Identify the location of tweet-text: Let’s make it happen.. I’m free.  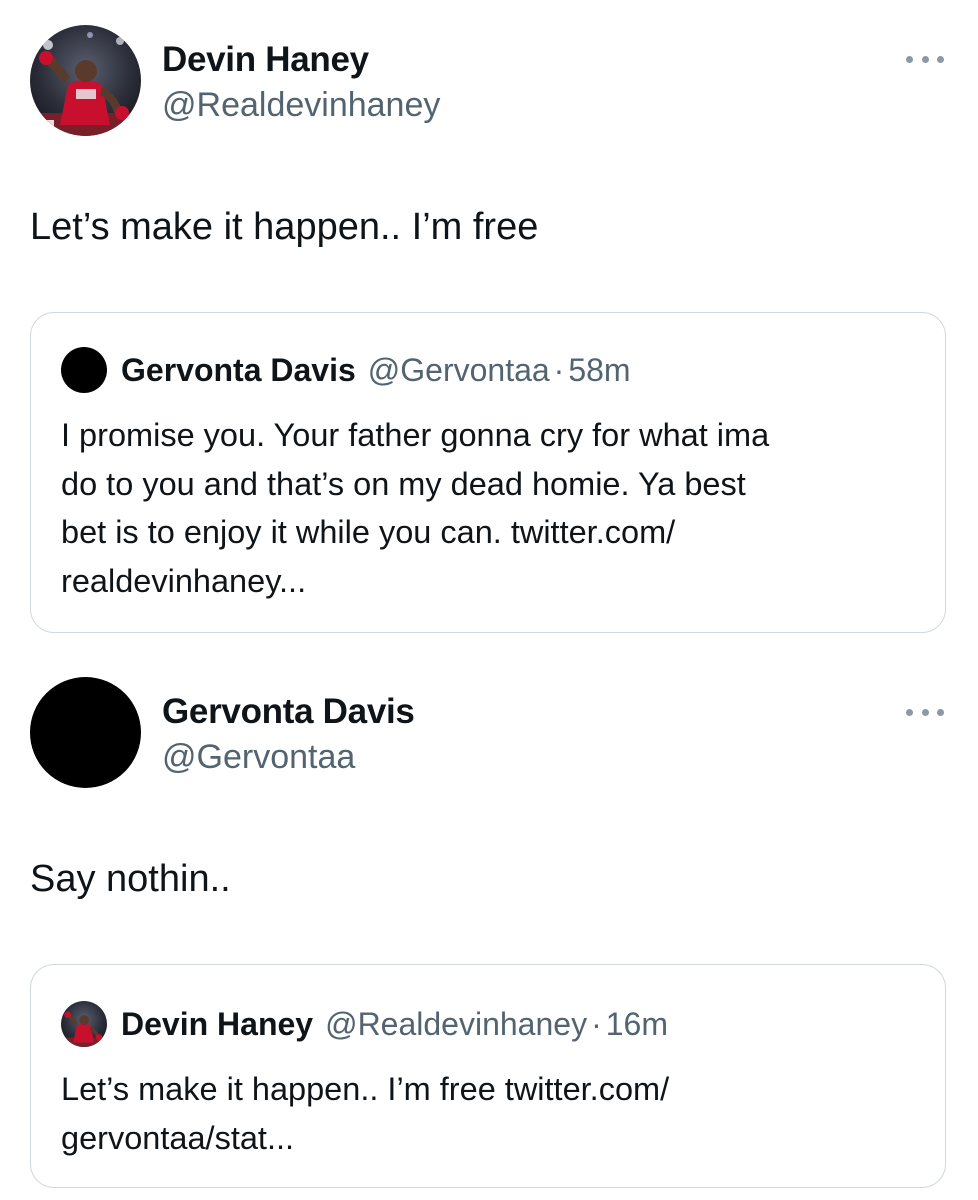
(284, 227).